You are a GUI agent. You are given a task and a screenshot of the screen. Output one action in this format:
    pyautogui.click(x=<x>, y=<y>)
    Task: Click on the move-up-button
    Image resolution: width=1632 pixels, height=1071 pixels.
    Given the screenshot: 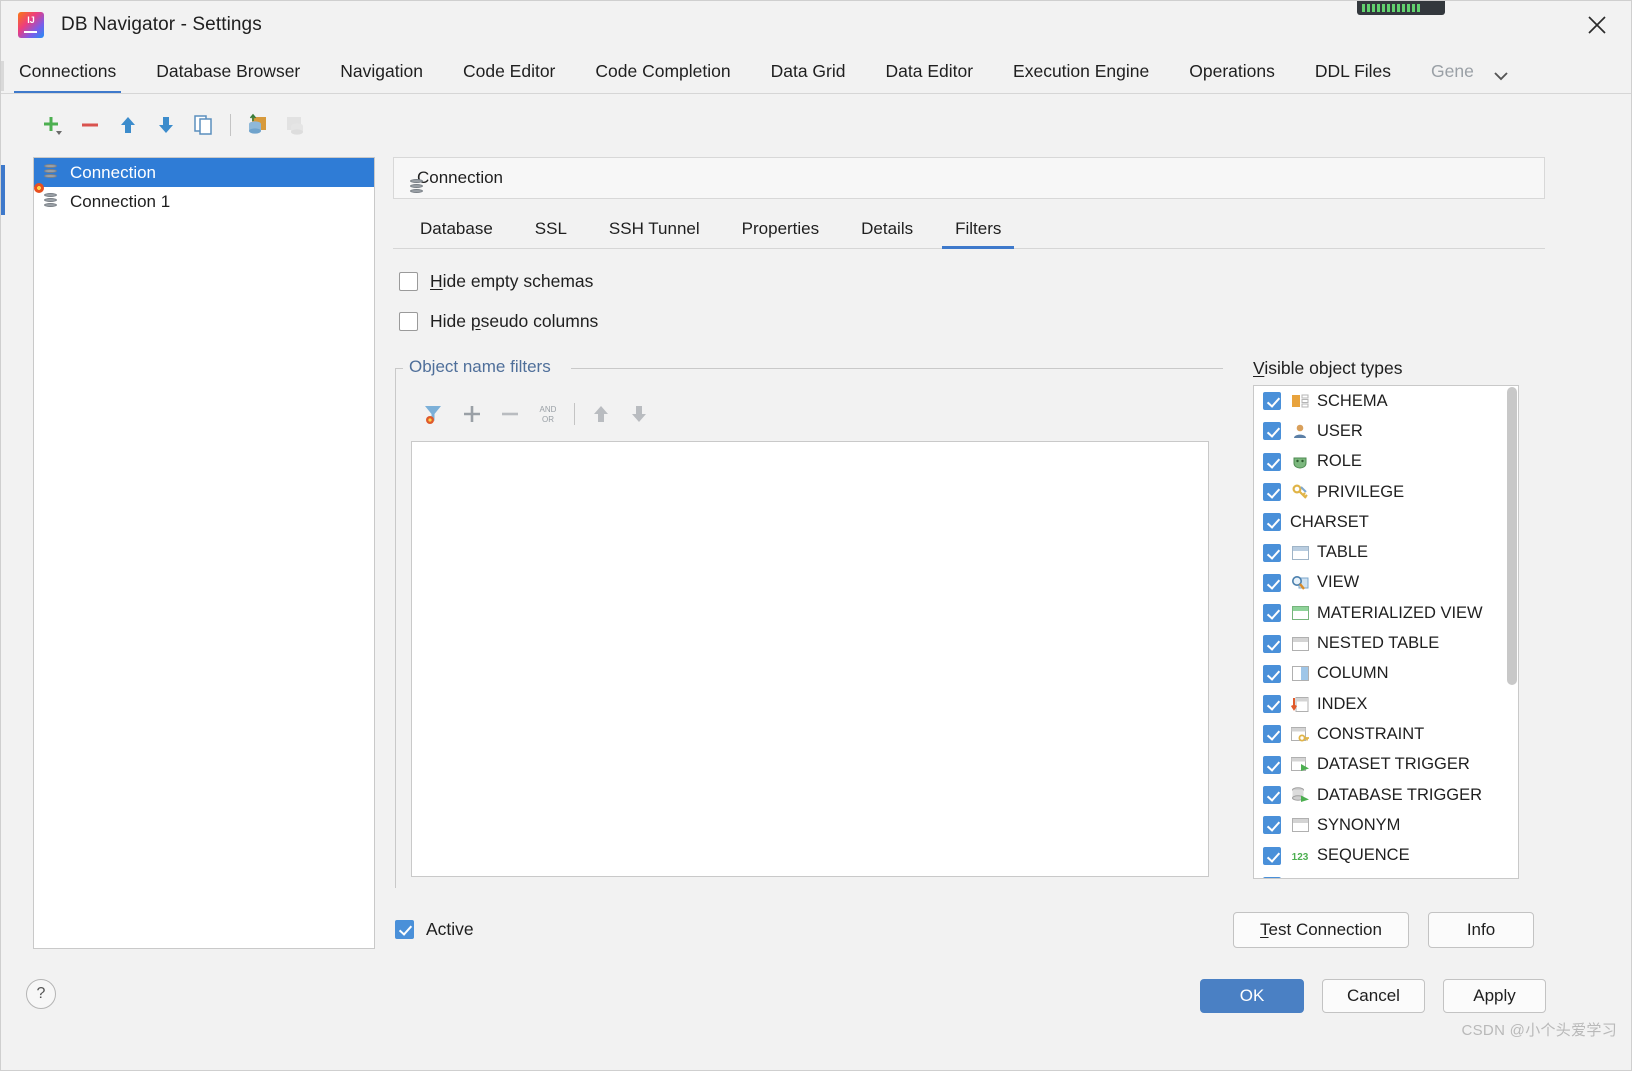 What is the action you would take?
    pyautogui.click(x=128, y=125)
    